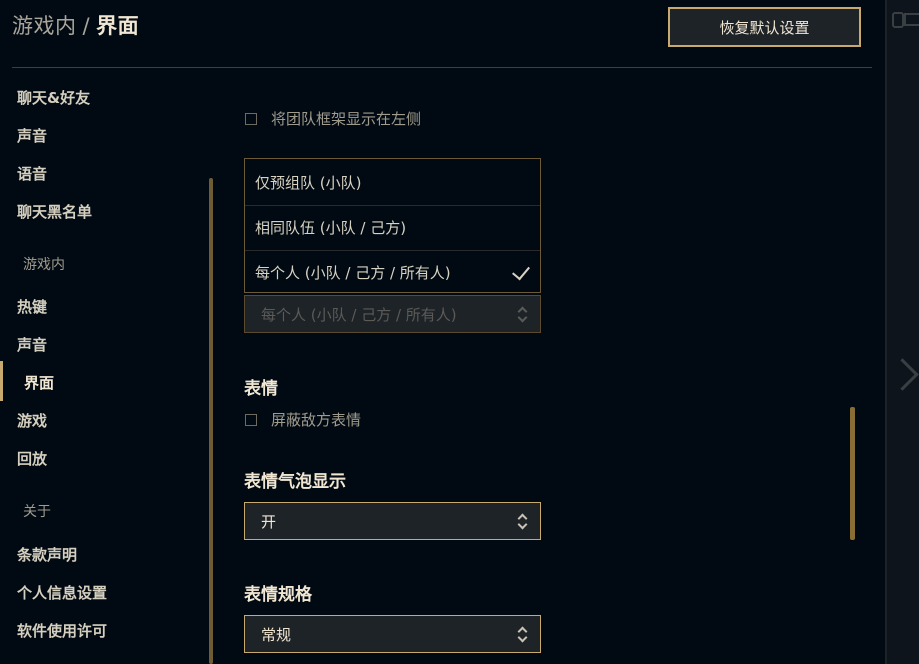 Image resolution: width=919 pixels, height=664 pixels. Describe the element at coordinates (1, 381) in the screenshot. I see `active-indicator` at that location.